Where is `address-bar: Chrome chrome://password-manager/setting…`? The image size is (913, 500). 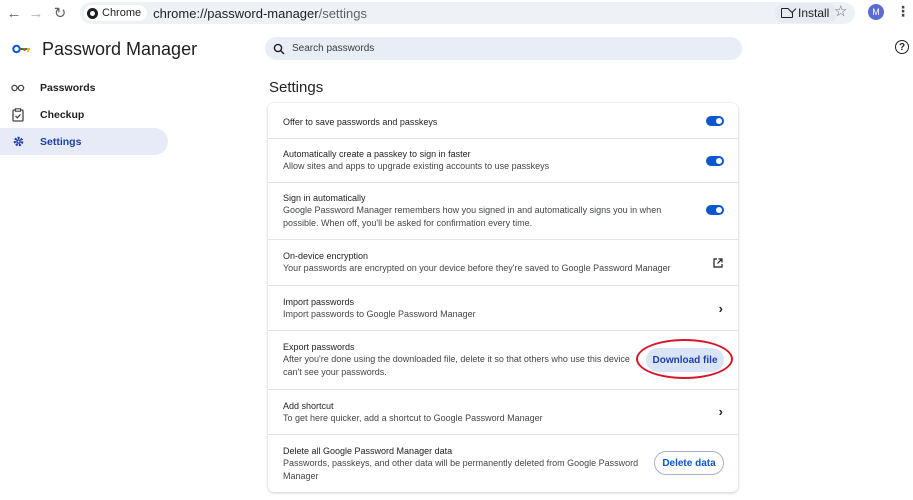 address-bar: Chrome chrome://password-manager/setting… is located at coordinates (467, 13).